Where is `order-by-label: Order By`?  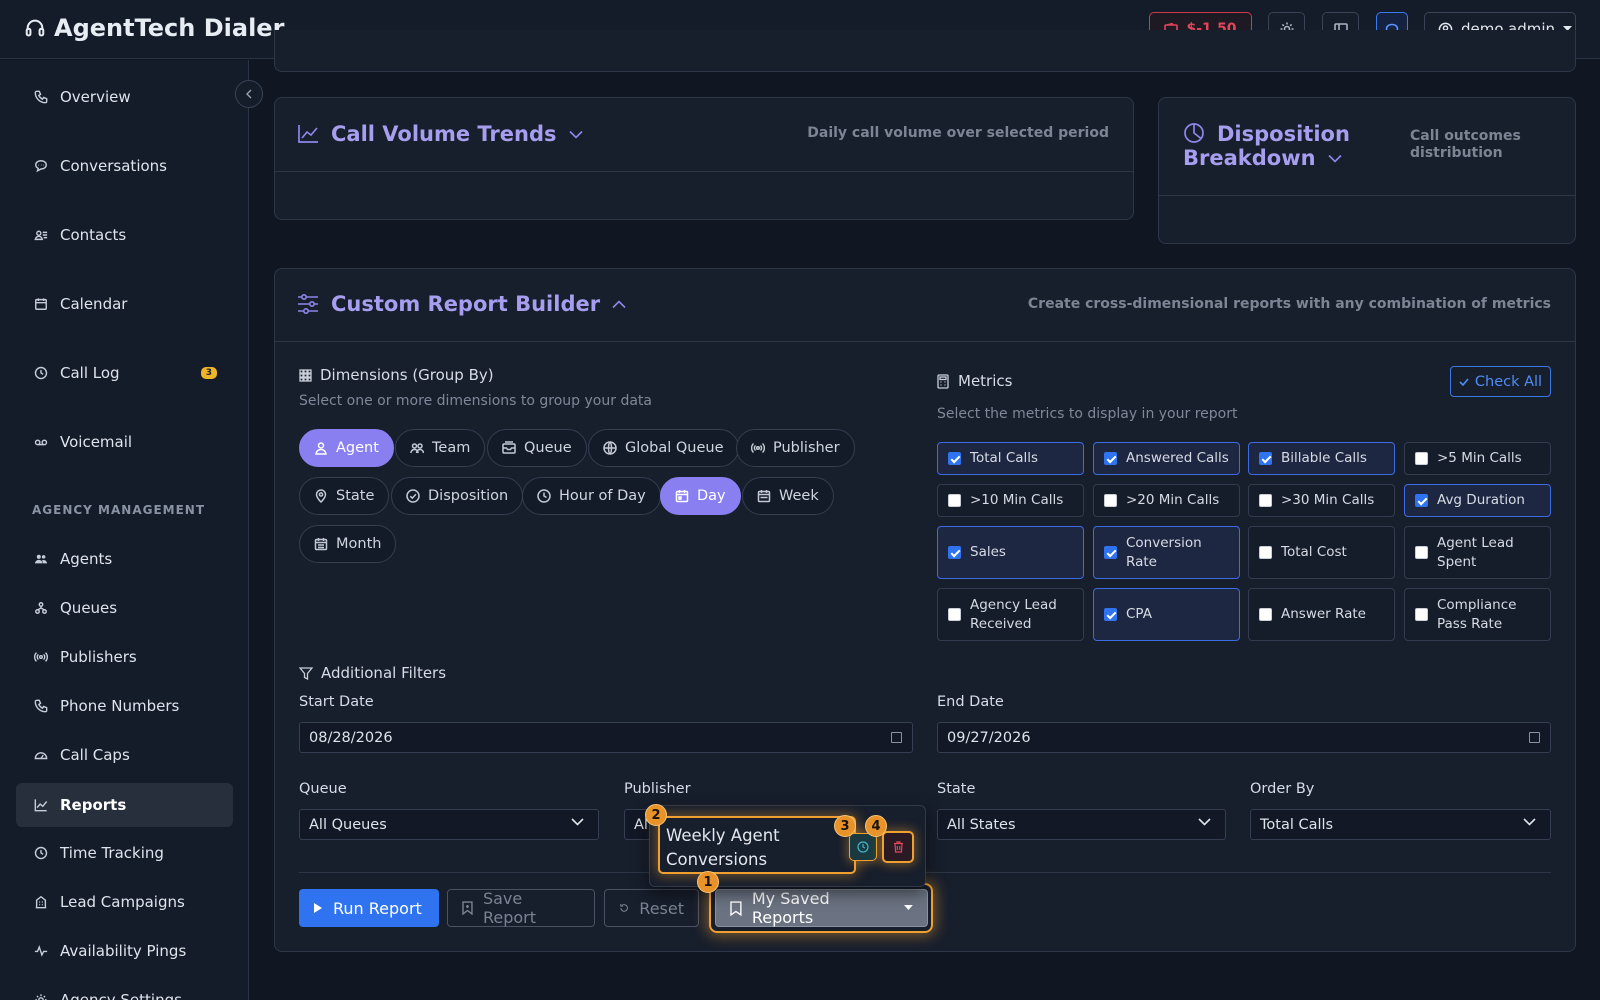
order-by-label: Order By is located at coordinates (1282, 789).